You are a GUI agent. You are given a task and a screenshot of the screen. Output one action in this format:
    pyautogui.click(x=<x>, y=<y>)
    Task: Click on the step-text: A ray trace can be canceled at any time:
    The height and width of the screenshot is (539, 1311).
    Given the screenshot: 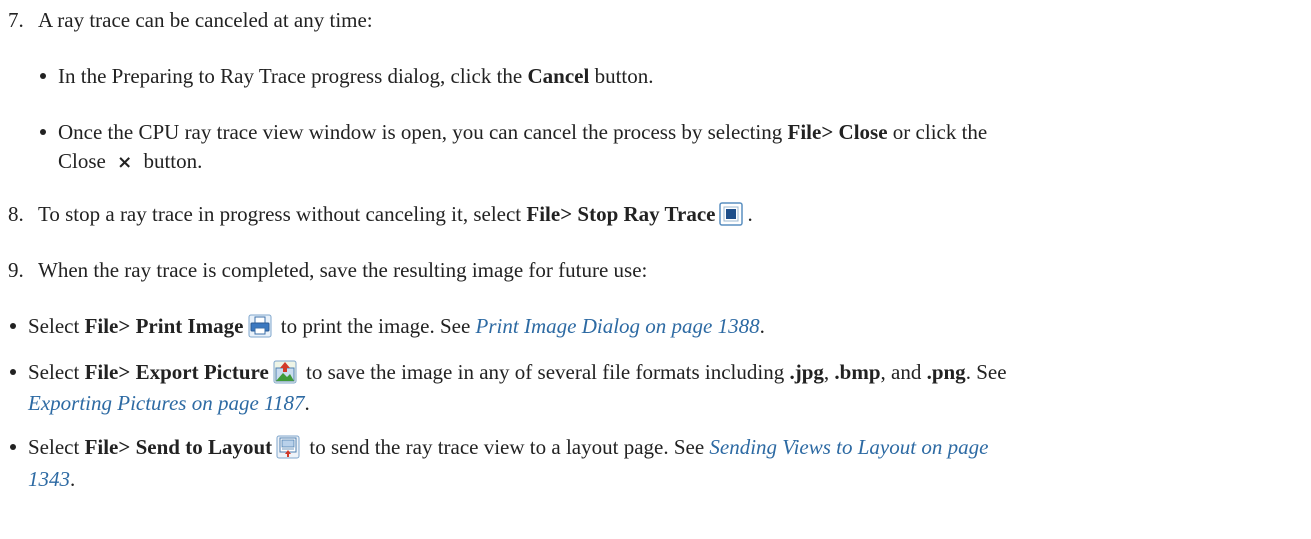 What is the action you would take?
    pyautogui.click(x=205, y=20)
    